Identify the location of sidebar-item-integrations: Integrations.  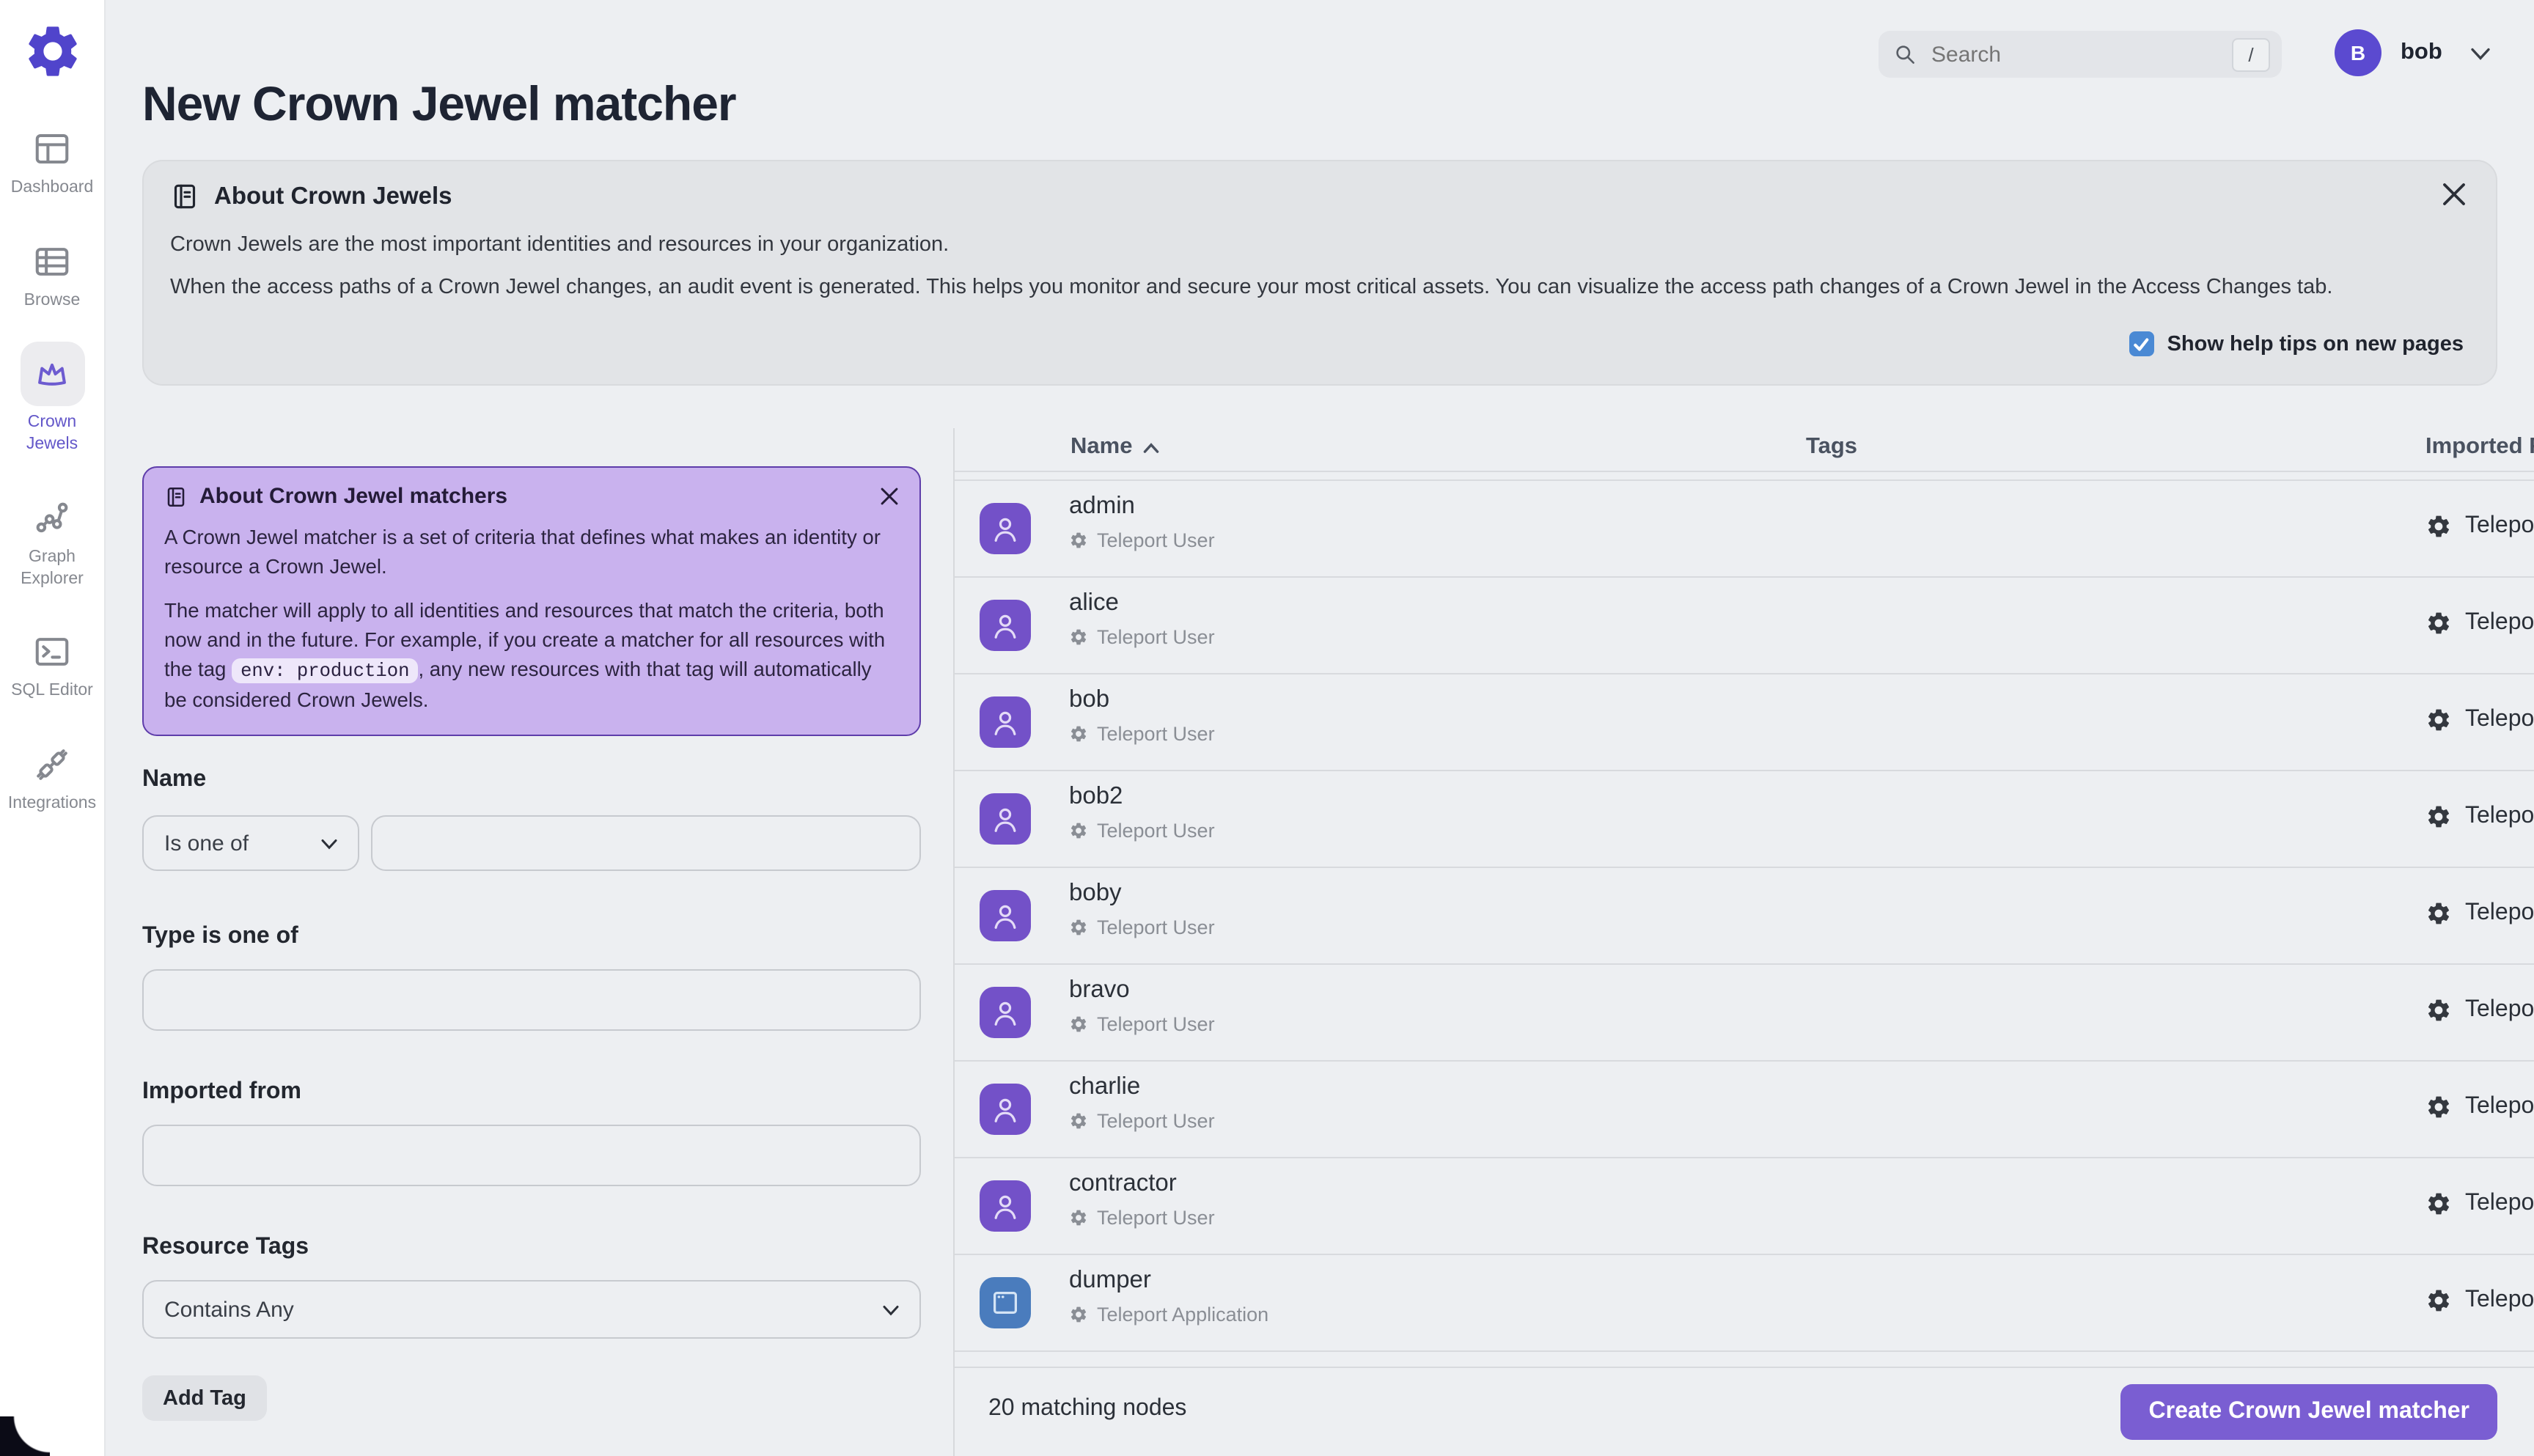
(52, 780).